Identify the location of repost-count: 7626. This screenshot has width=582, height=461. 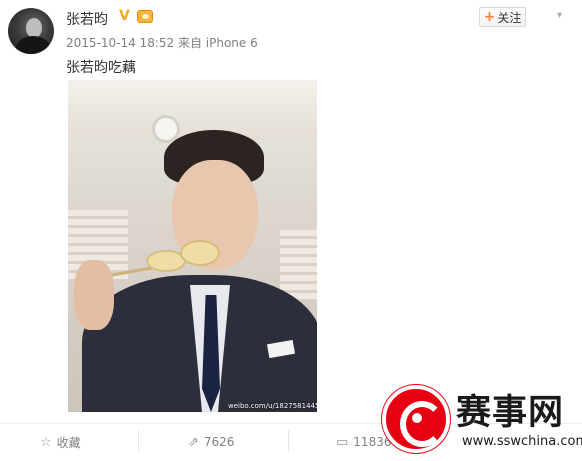
(219, 442).